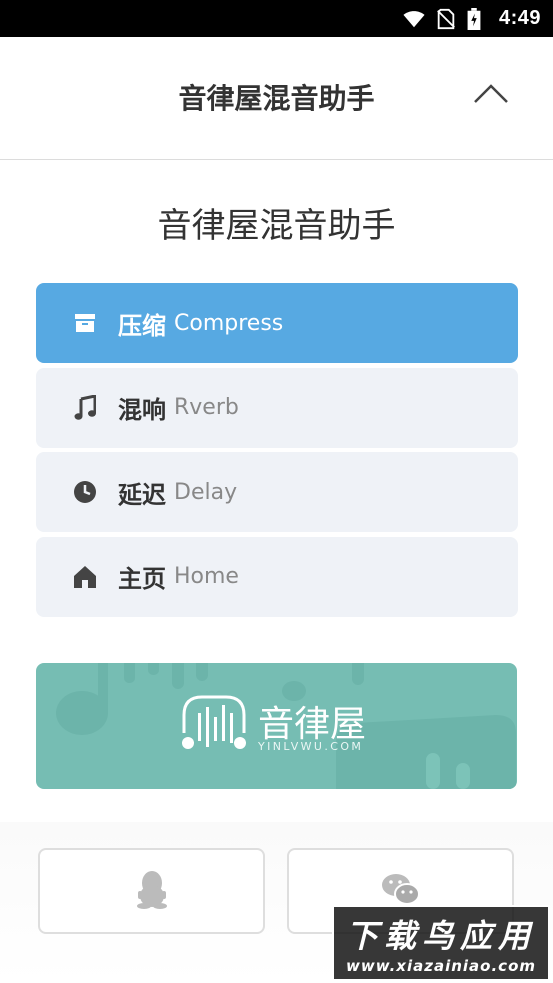 This screenshot has width=553, height=983. Describe the element at coordinates (142, 494) in the screenshot. I see `menu-item-label: 延迟` at that location.